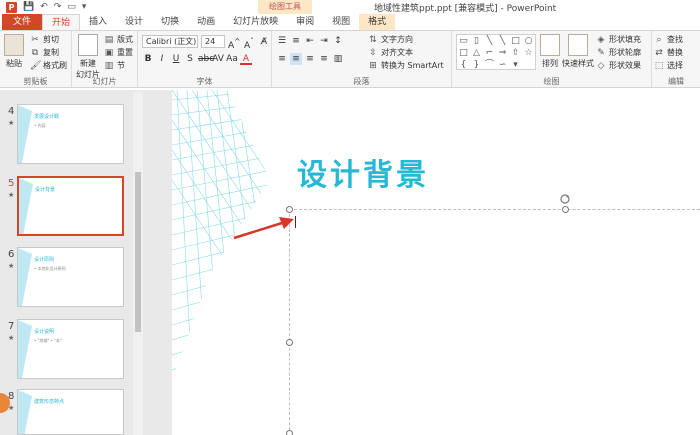 This screenshot has width=700, height=435. Describe the element at coordinates (51, 52) in the screenshot. I see `copy-label: 复制` at that location.